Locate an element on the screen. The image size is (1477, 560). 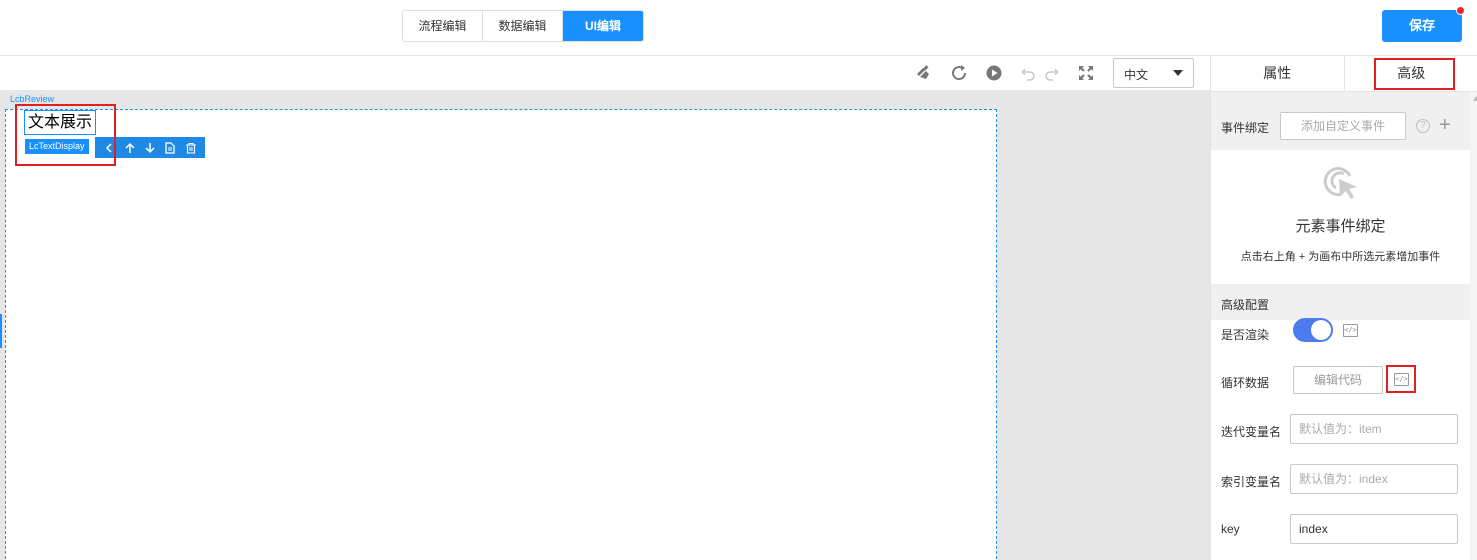
iterator-name-input: 默认值为：item is located at coordinates (1374, 429).